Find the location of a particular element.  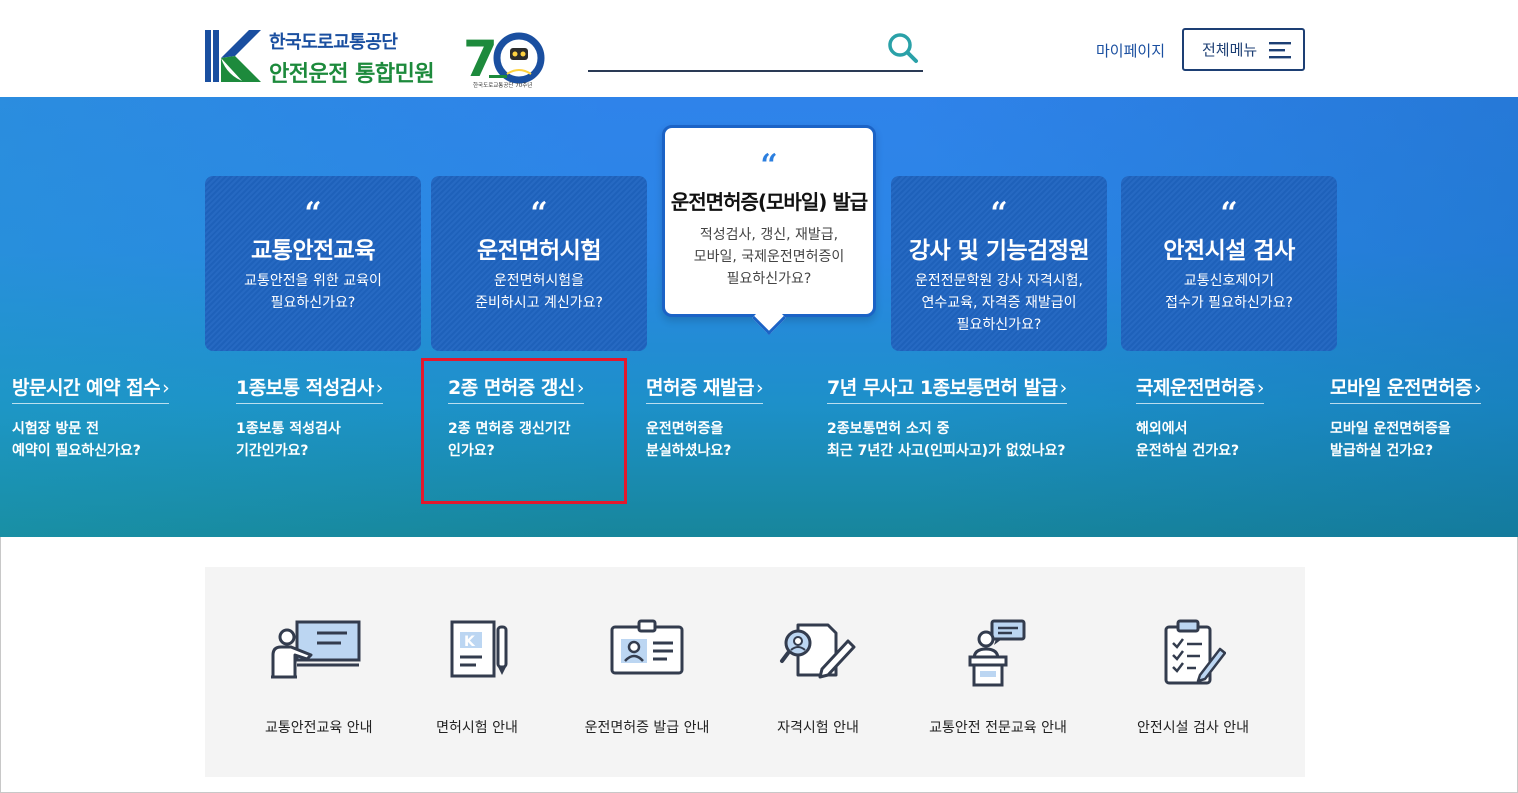

service-traffic-safety-education: 교통안전교육 안내 is located at coordinates (319, 678).